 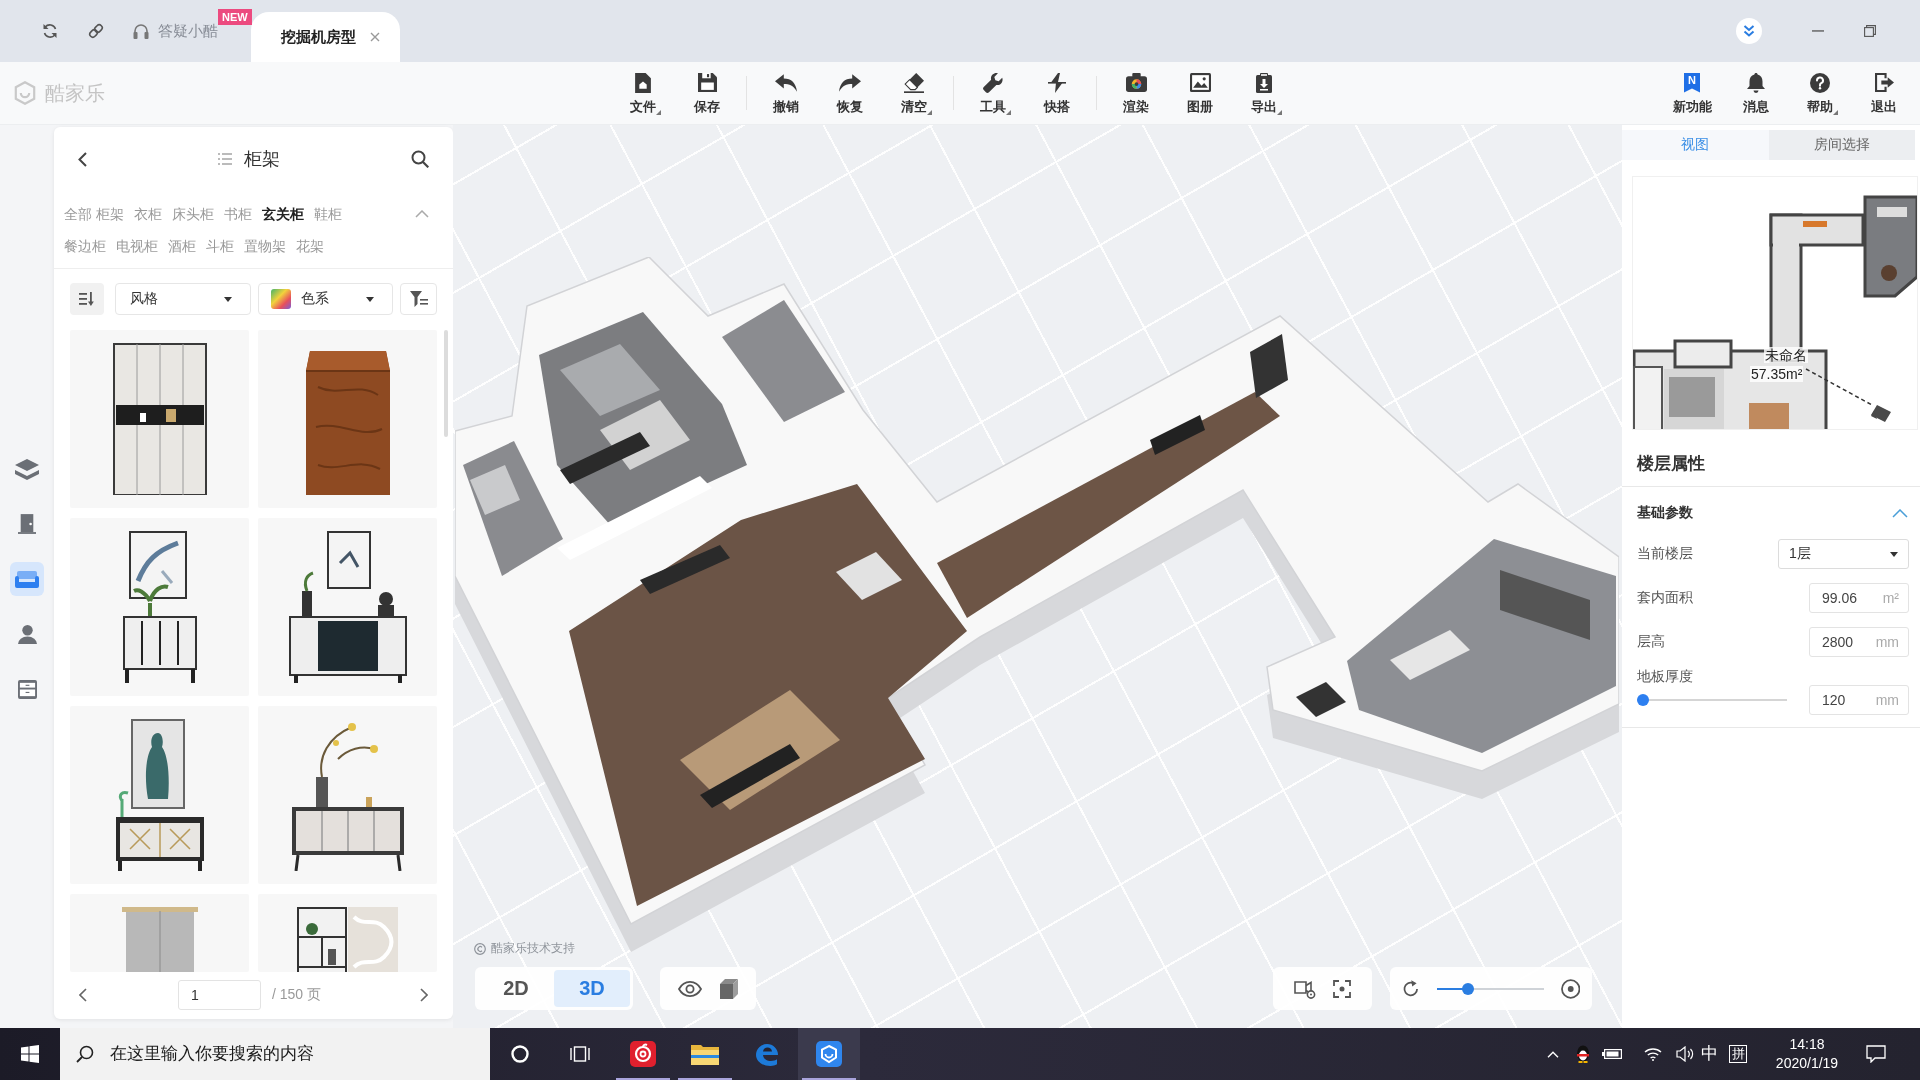 I want to click on filter-icon, so click(x=418, y=299).